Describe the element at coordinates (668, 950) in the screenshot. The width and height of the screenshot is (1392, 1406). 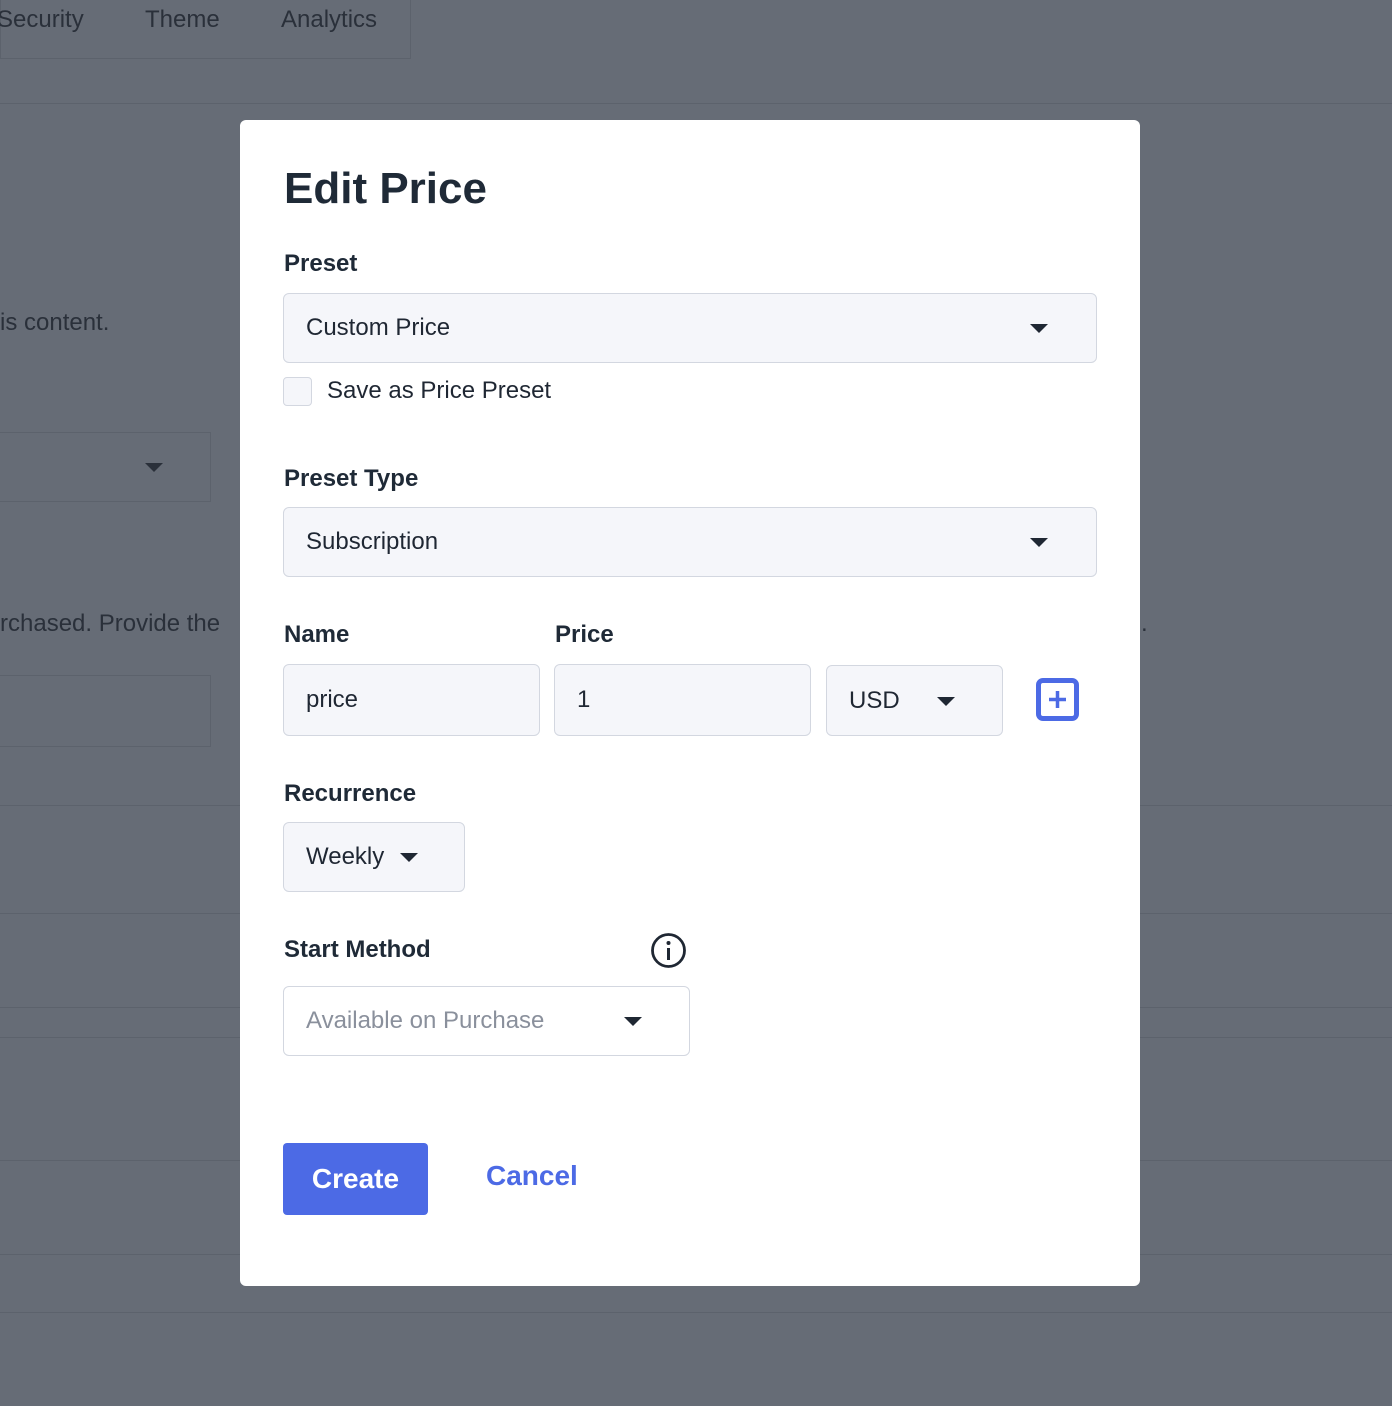
I see `info-circle-icon` at that location.